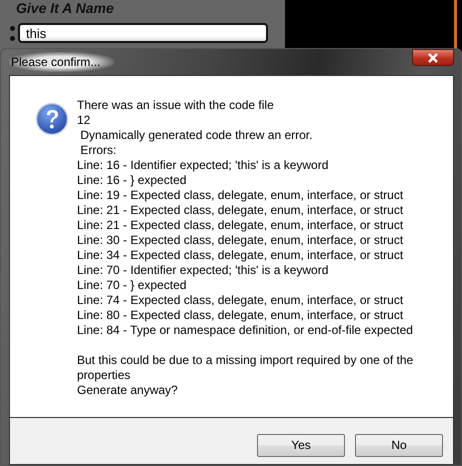  I want to click on message-text: Line: 74 - Expected class, delegate, enum, interface, or struct, so click(240, 300).